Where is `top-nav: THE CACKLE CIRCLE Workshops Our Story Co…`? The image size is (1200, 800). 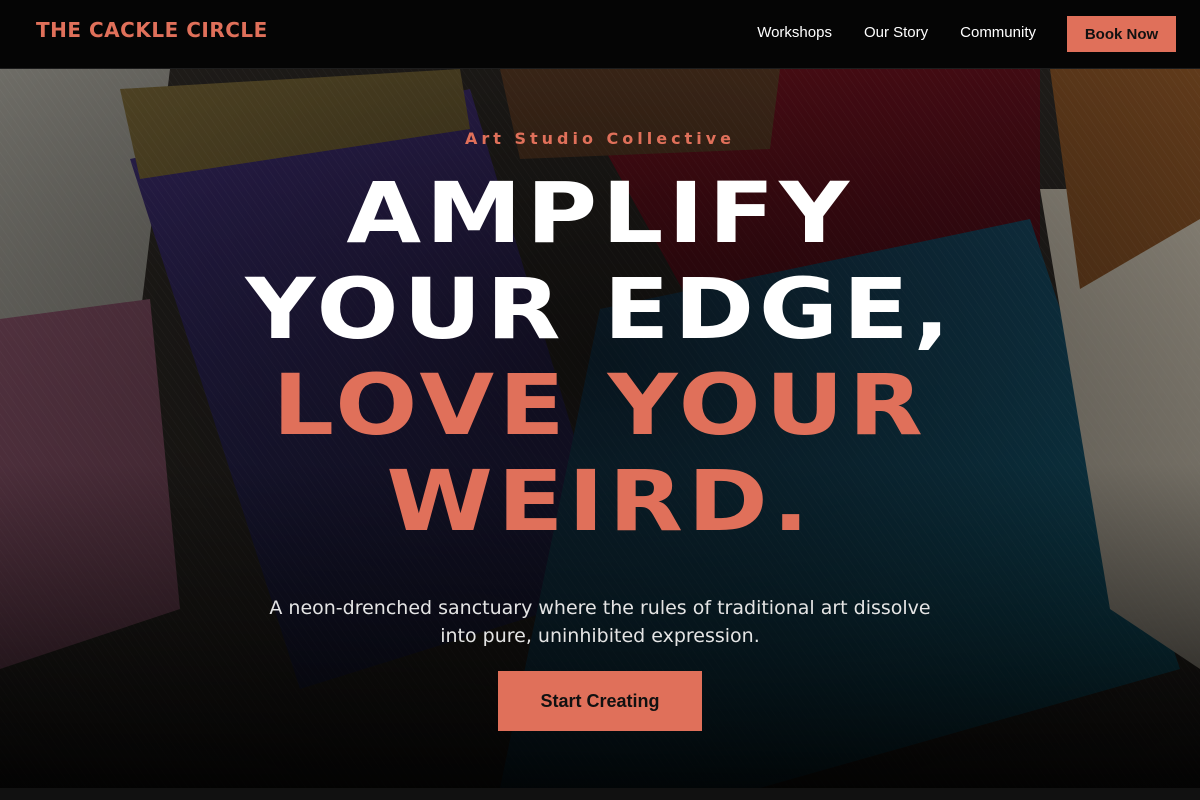
top-nav: THE CACKLE CIRCLE Workshops Our Story Co… is located at coordinates (600, 34).